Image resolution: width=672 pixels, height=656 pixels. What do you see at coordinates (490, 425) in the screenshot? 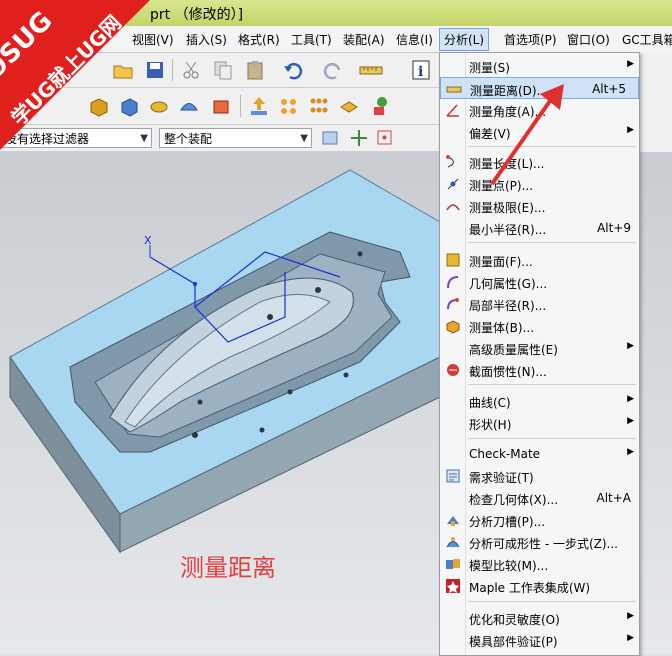
I see `menu-item-label: 形状(H)` at bounding box center [490, 425].